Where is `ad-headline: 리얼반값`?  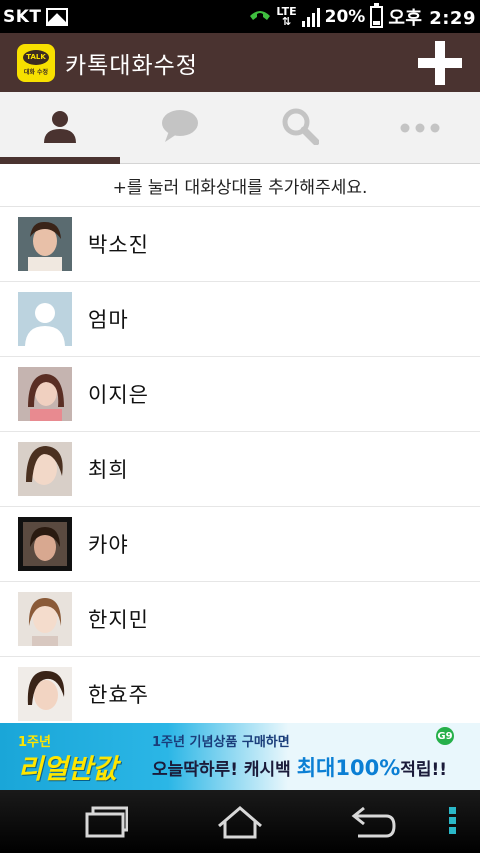
ad-headline: 리얼반값 is located at coordinates (68, 769).